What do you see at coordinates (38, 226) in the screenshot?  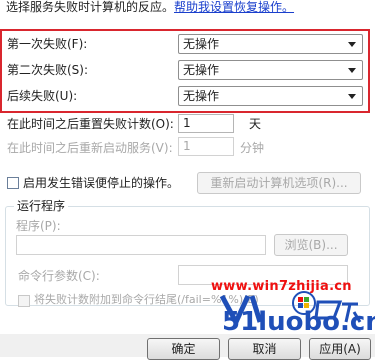 I see `program-label: 程序(P):` at bounding box center [38, 226].